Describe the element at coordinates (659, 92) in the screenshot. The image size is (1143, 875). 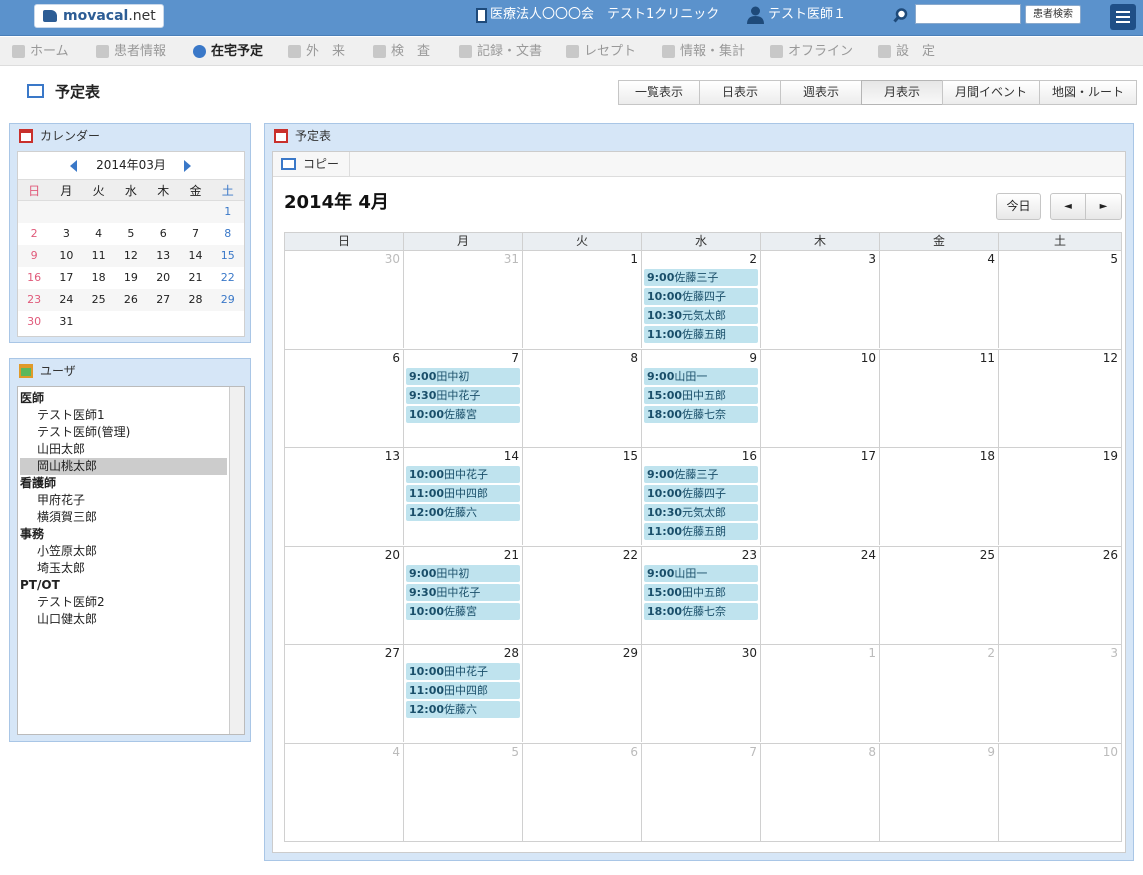
I see `tab-list-view: 一覧表示` at that location.